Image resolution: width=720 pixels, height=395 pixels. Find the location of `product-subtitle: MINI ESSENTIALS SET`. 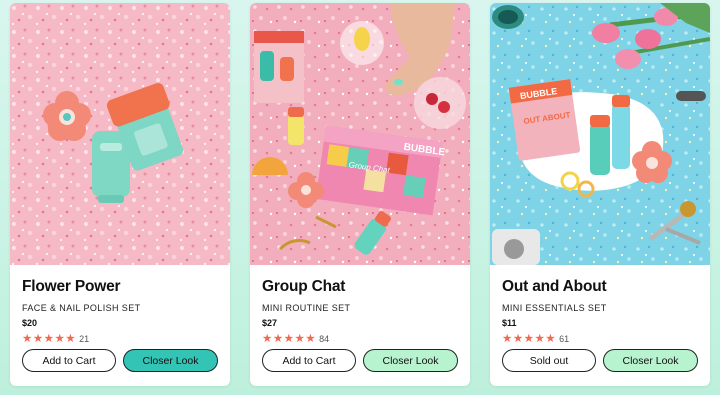

product-subtitle: MINI ESSENTIALS SET is located at coordinates (554, 308).